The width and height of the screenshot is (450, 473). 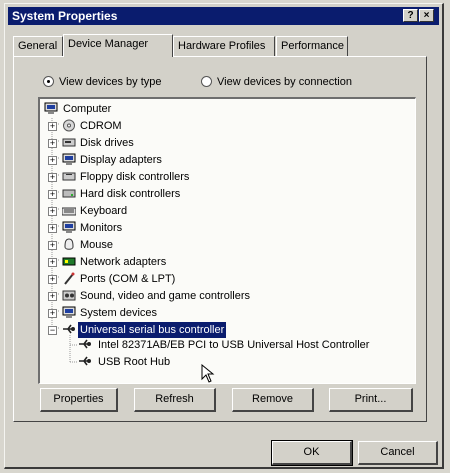 I want to click on ok-button: OK, so click(x=312, y=453).